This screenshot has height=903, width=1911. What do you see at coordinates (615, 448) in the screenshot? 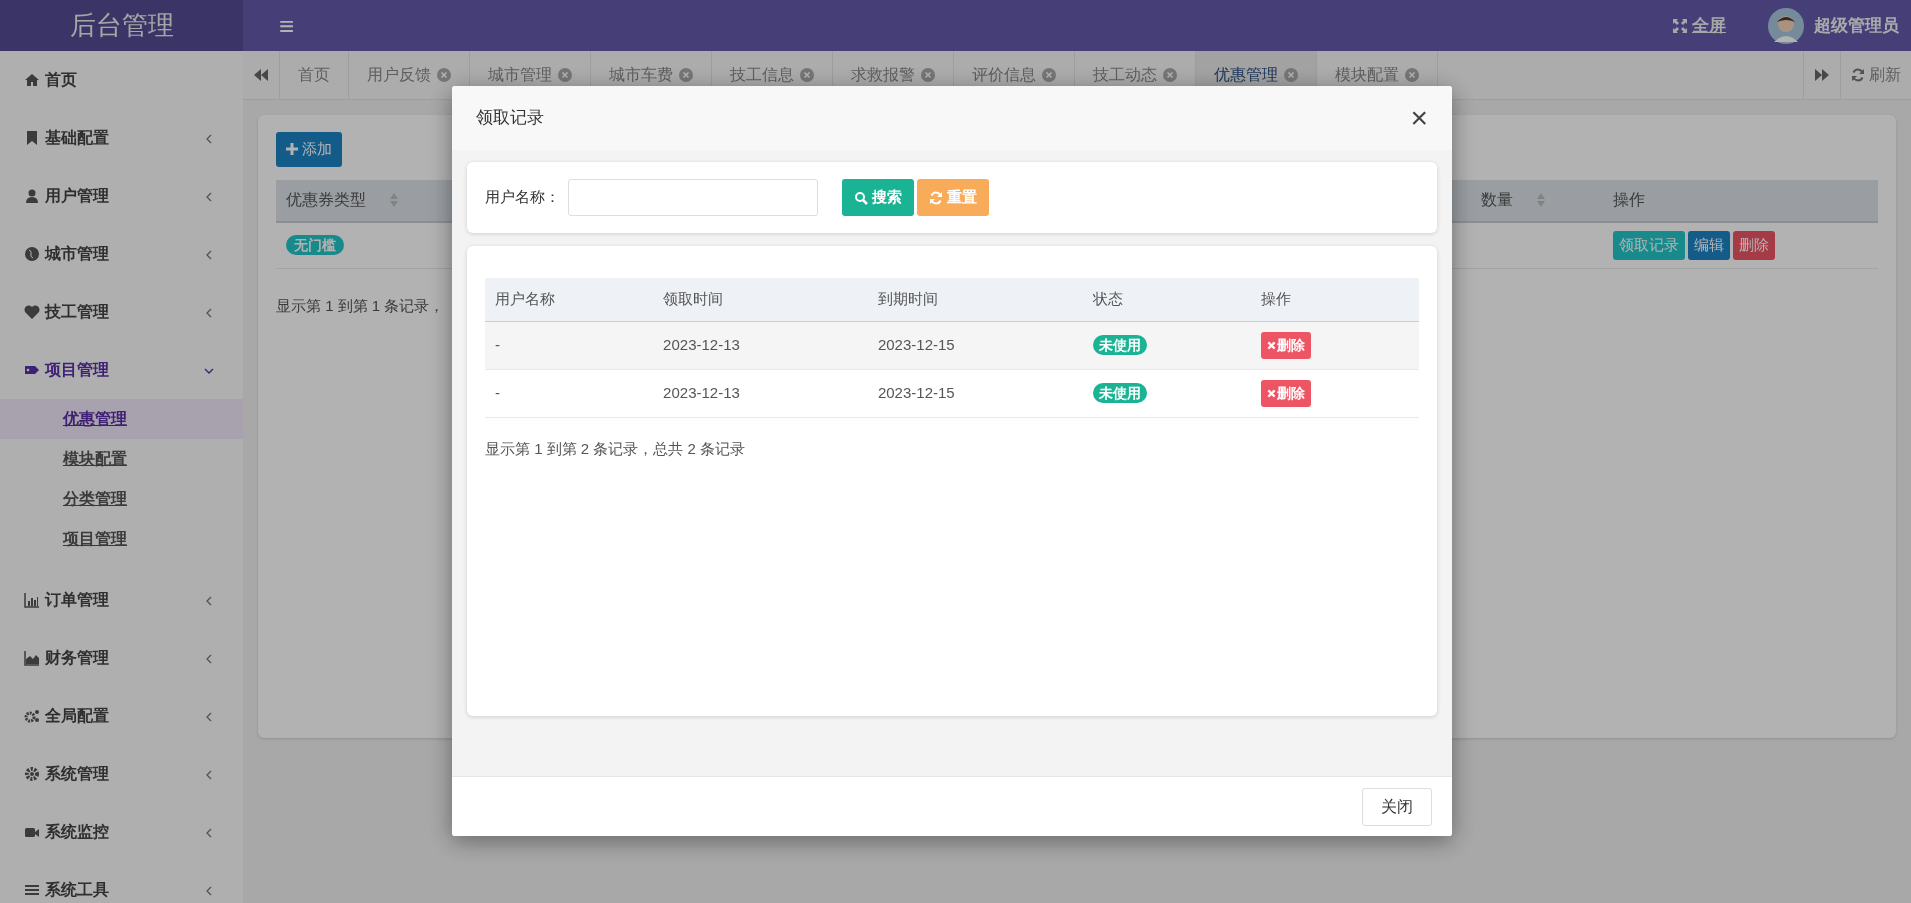
I see `pagination-info: 显示第 1 到第 2 条记录，总共 2 条记录` at bounding box center [615, 448].